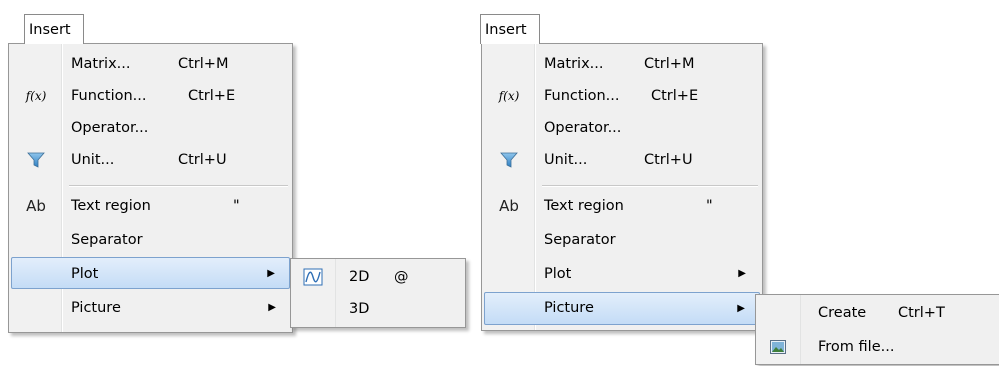 This screenshot has width=999, height=366. I want to click on submenu-item-shortcut: @, so click(401, 277).